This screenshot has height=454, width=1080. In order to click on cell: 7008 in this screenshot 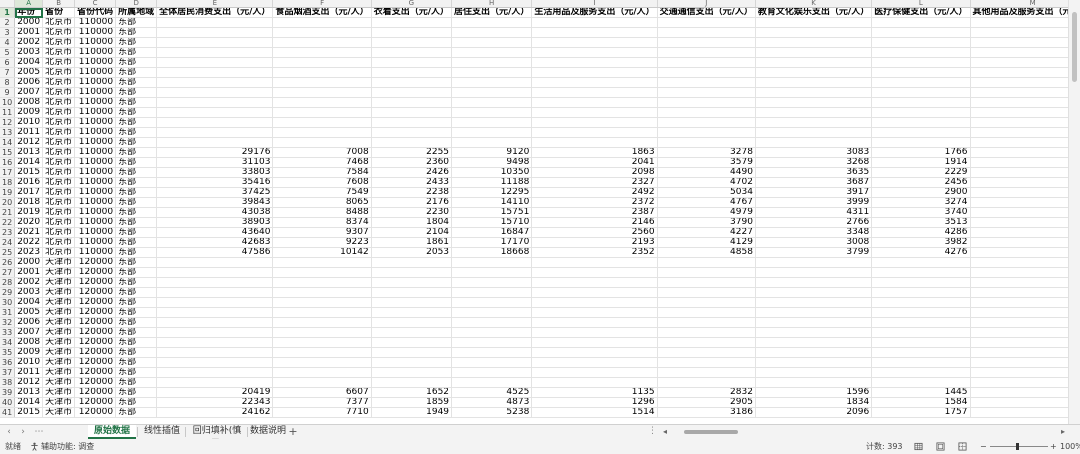, I will do `click(322, 152)`.